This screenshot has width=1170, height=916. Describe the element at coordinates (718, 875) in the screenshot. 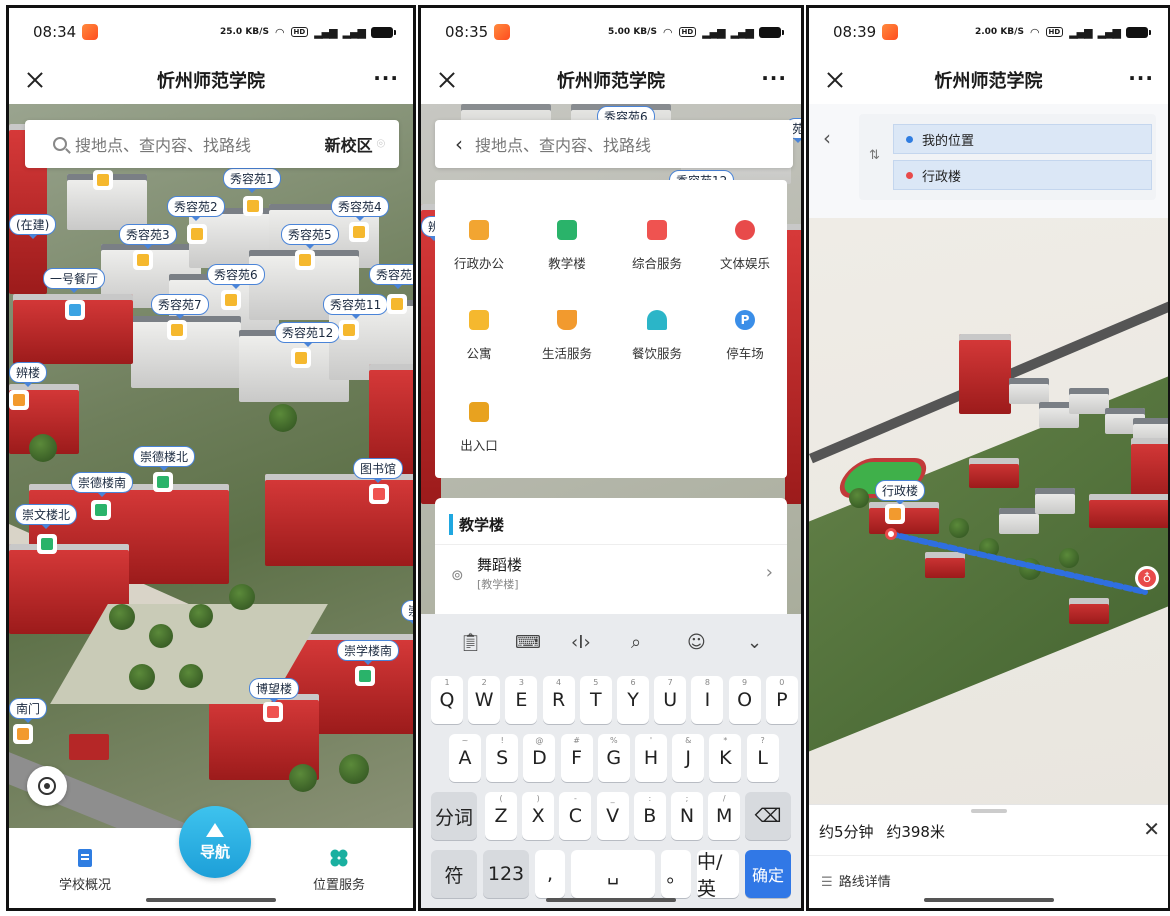

I see `key-language-switch: 中/英` at that location.